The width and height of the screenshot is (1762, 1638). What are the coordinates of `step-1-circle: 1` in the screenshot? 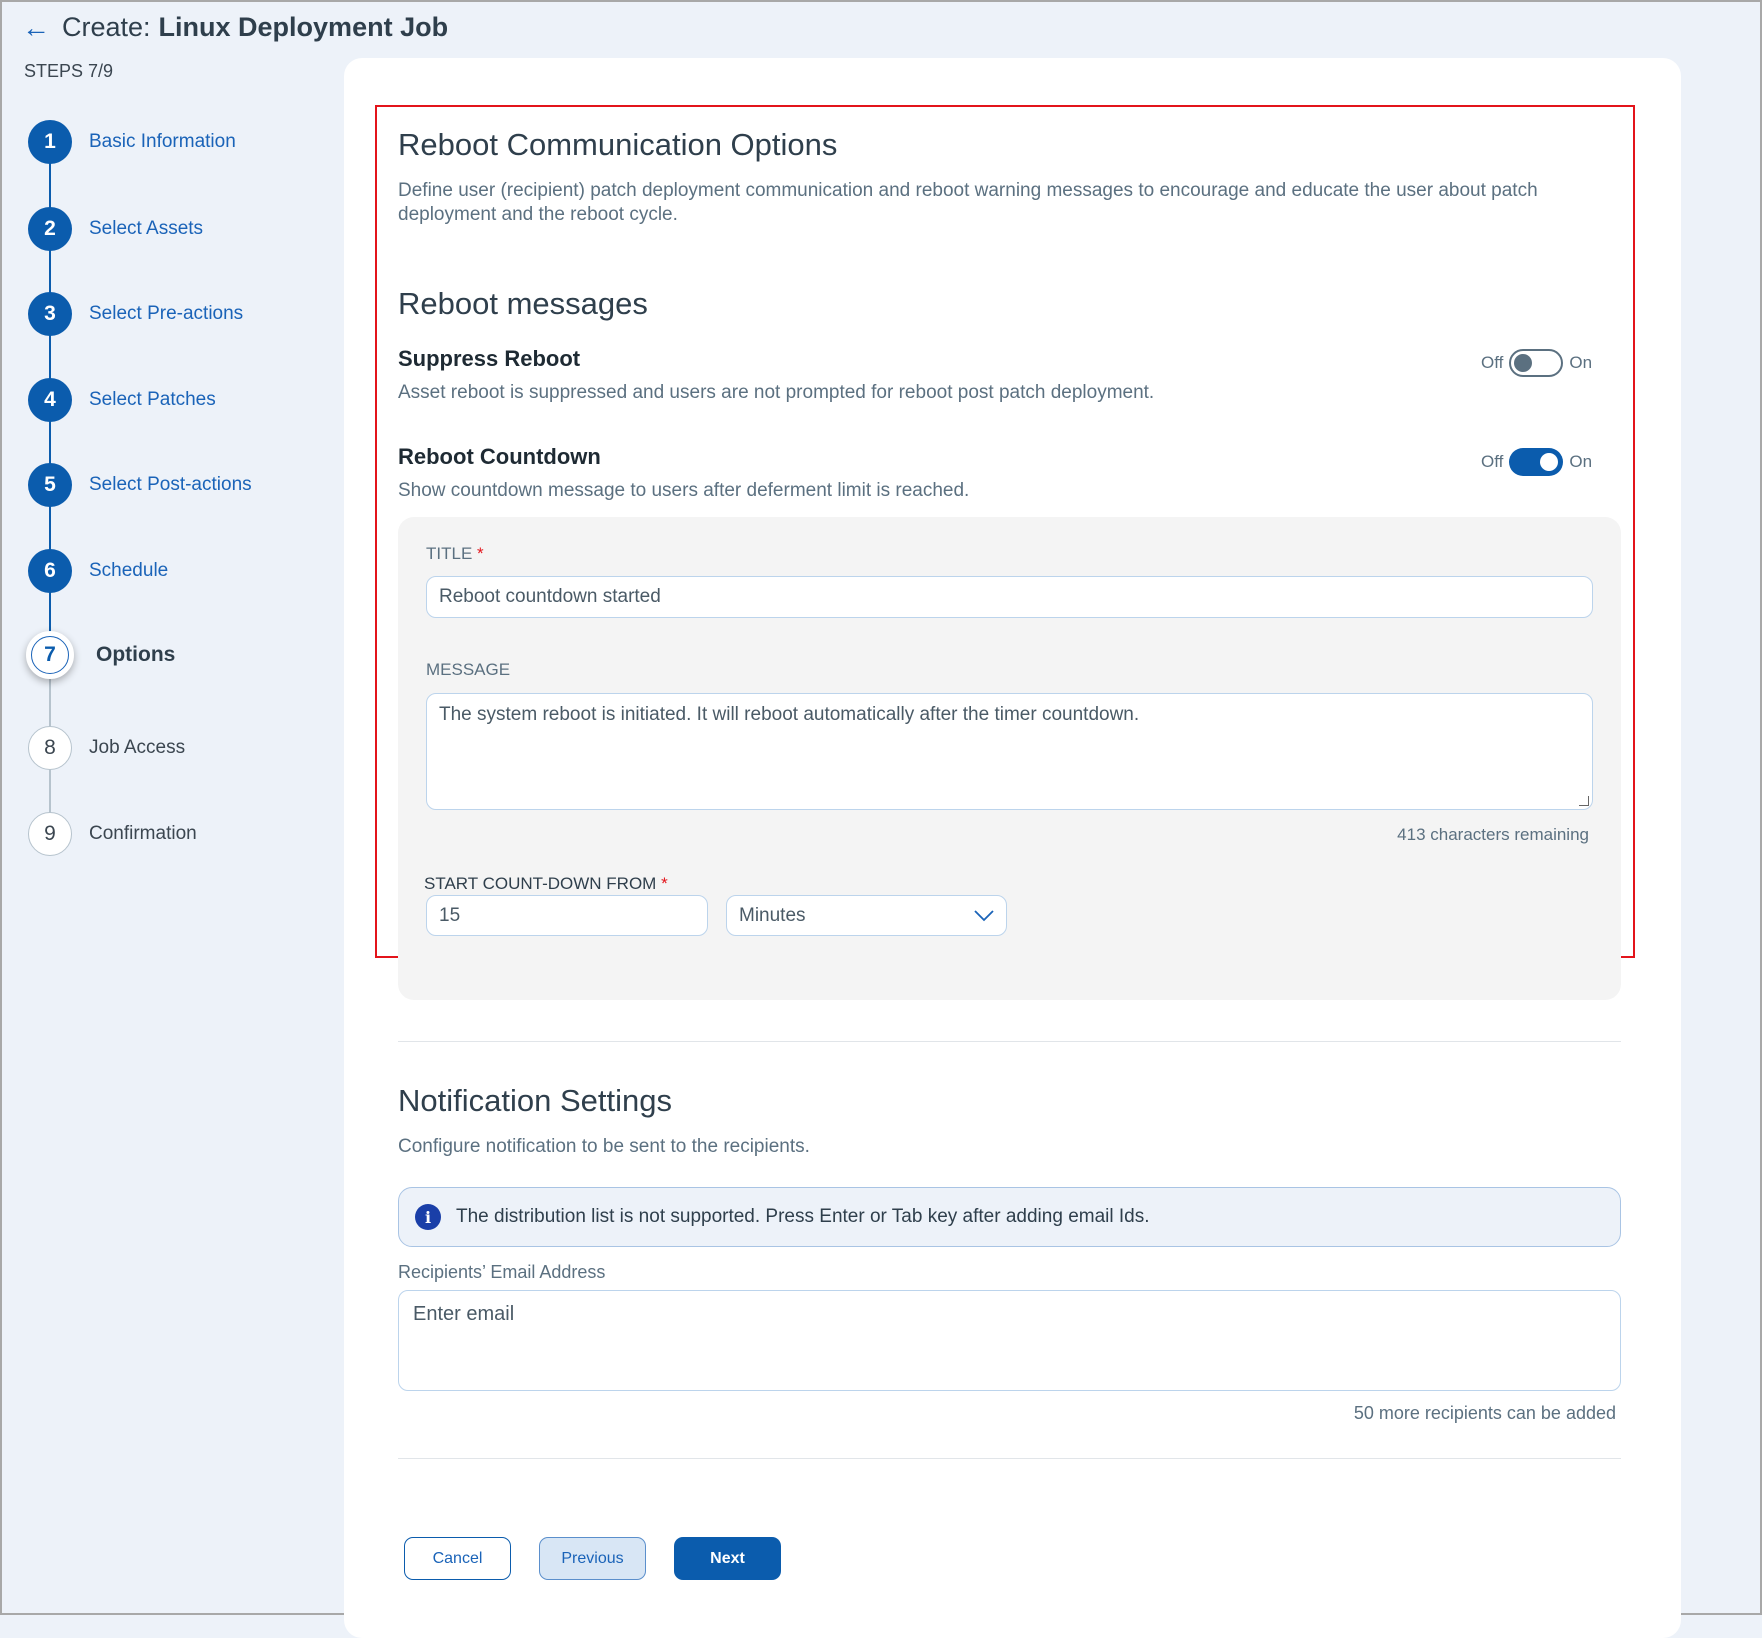 It's located at (50, 142).